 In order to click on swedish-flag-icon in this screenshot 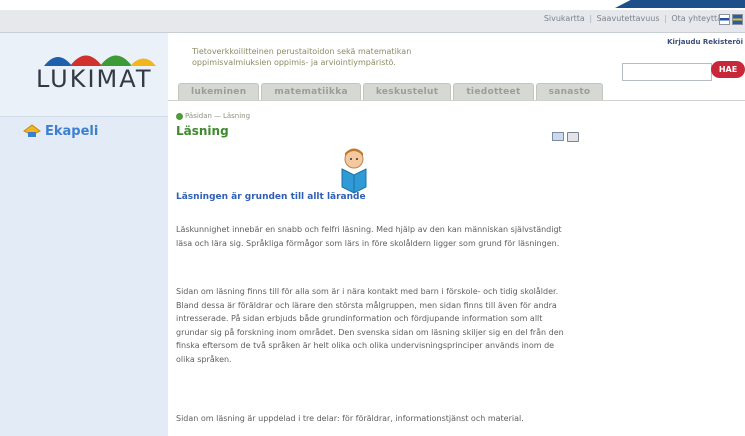, I will do `click(737, 19)`.